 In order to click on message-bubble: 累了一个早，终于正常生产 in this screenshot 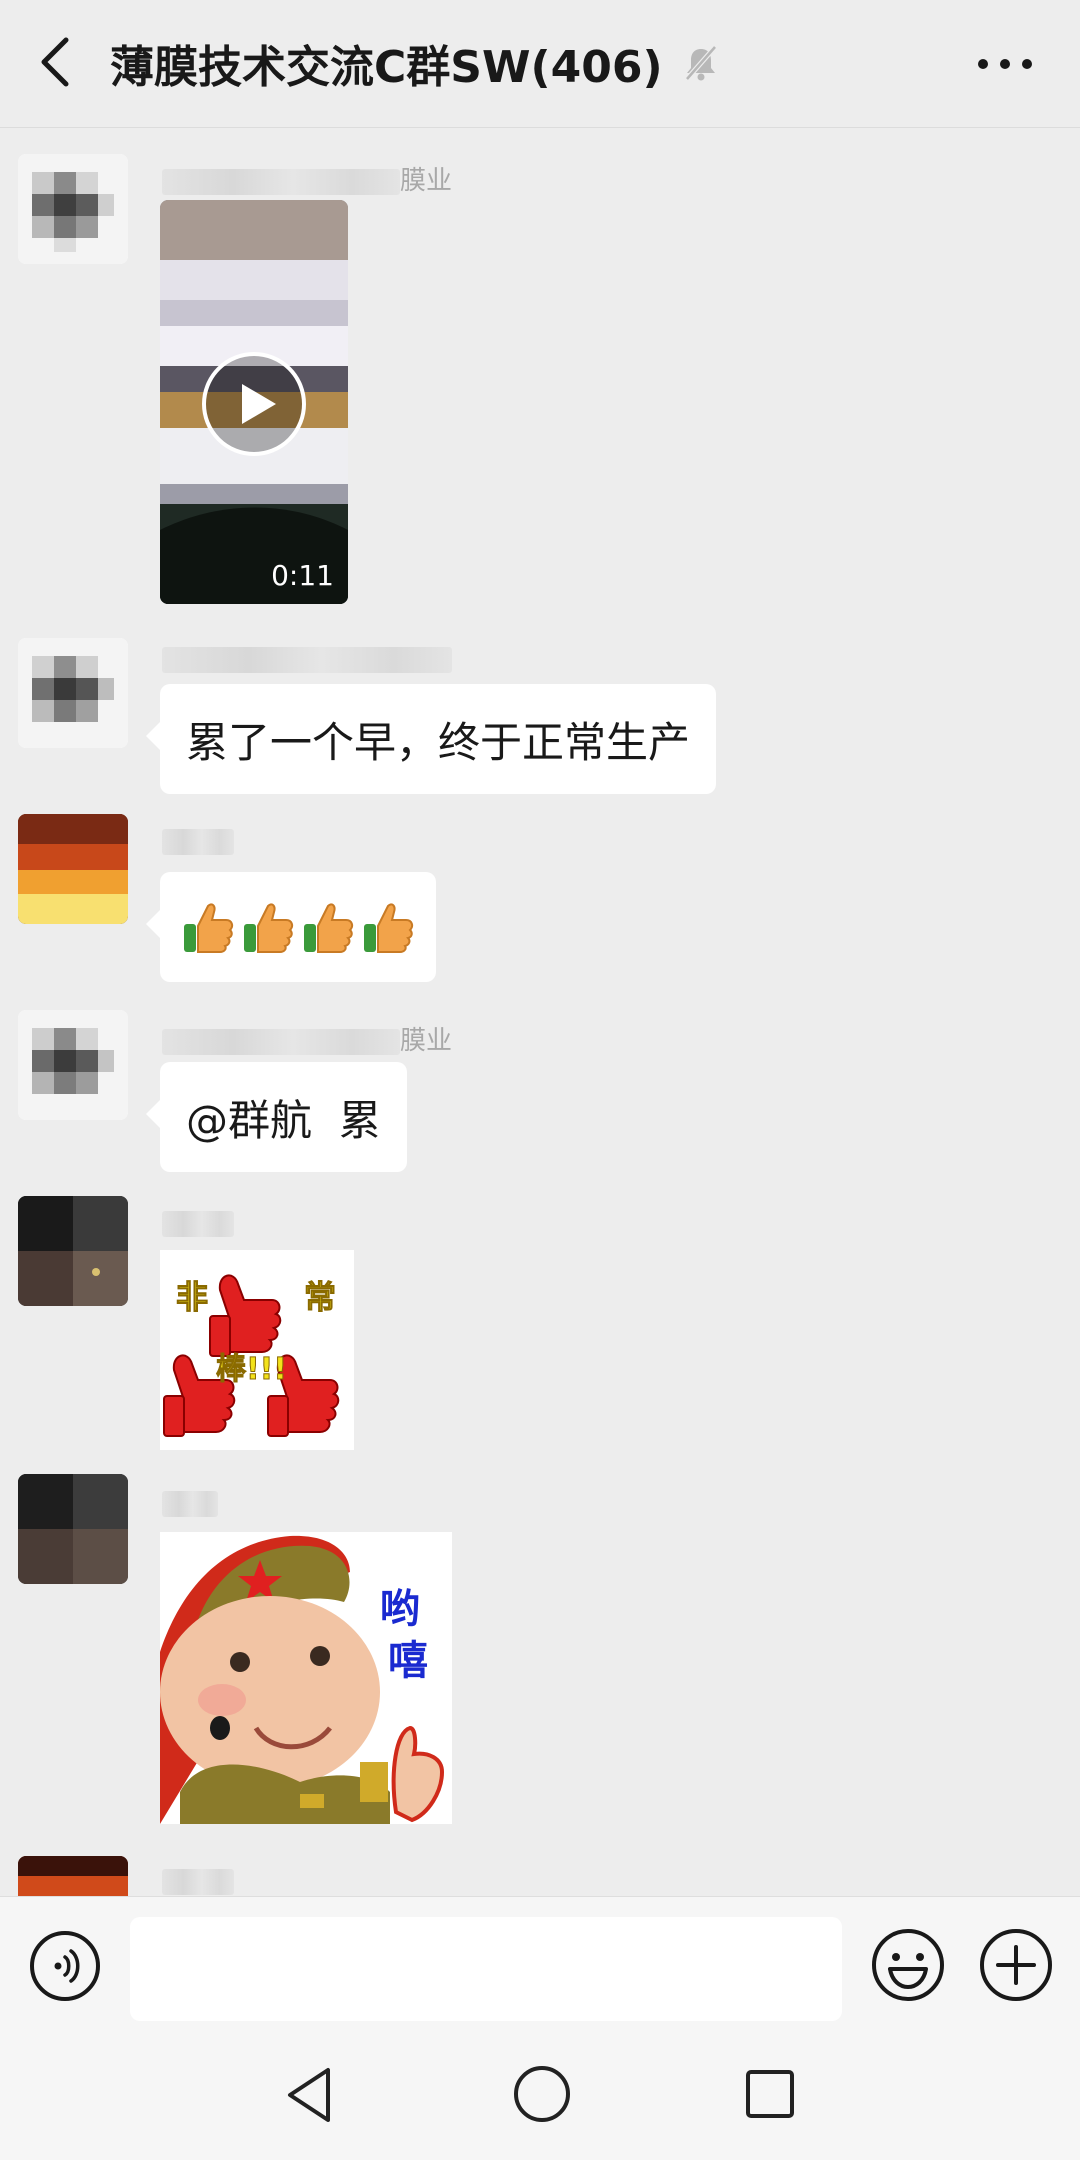, I will do `click(431, 739)`.